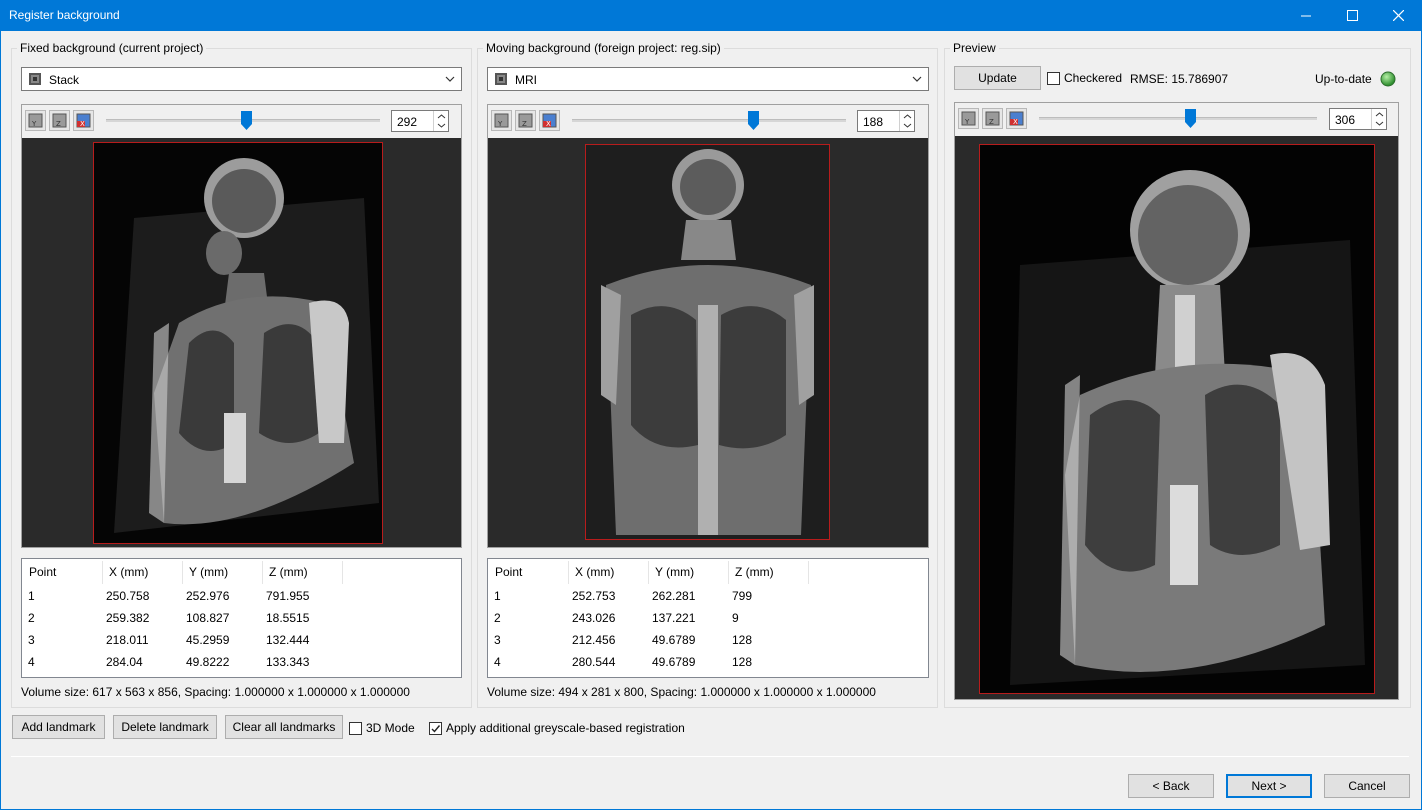 This screenshot has height=810, width=1422. Describe the element at coordinates (1171, 786) in the screenshot. I see `back-button: < Back` at that location.